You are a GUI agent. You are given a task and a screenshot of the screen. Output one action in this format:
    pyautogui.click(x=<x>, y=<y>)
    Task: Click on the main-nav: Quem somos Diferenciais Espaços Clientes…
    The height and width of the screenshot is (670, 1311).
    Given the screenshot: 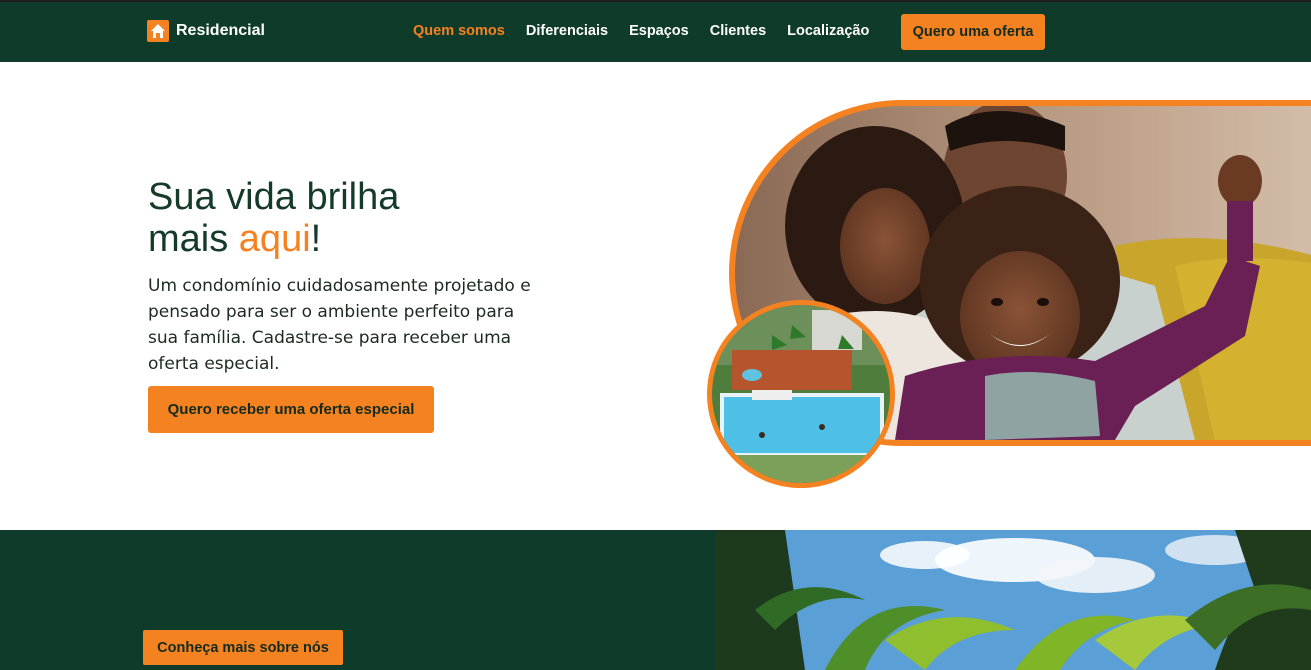 What is the action you would take?
    pyautogui.click(x=651, y=31)
    